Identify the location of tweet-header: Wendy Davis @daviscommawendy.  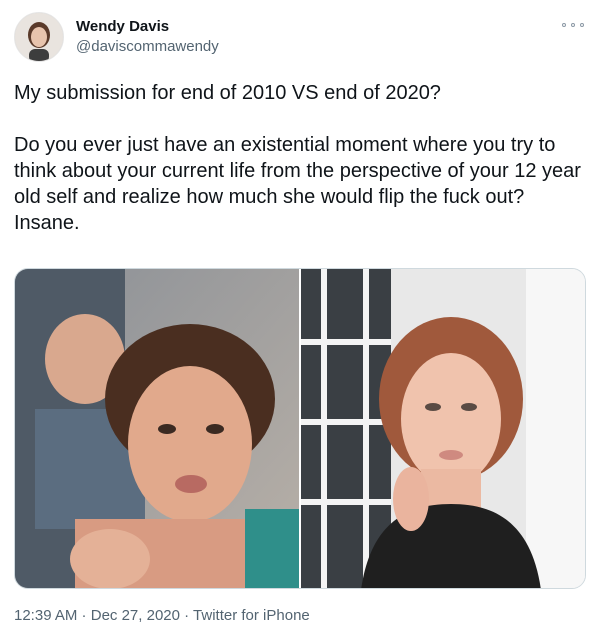
(116, 37).